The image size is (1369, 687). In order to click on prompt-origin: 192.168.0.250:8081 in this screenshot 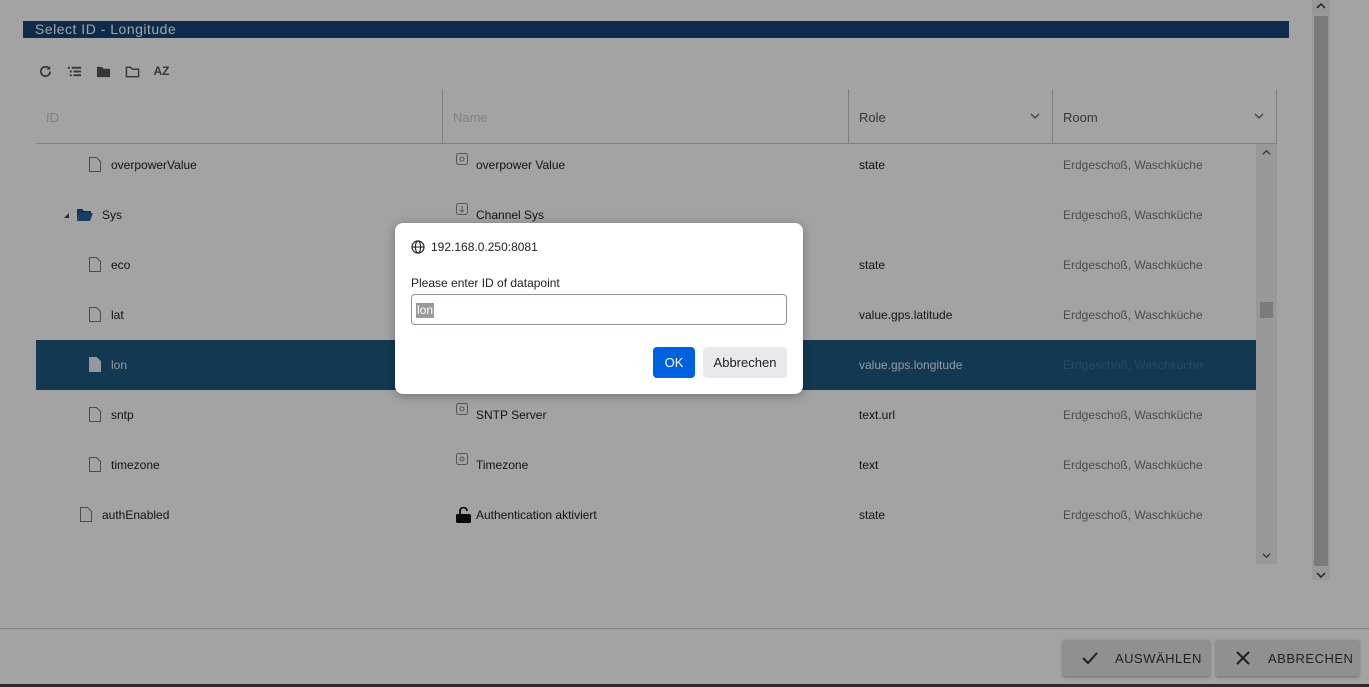, I will do `click(474, 247)`.